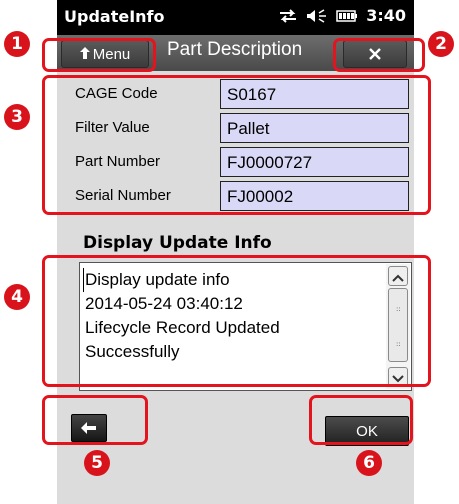  What do you see at coordinates (235, 49) in the screenshot?
I see `page-title: Part Description` at bounding box center [235, 49].